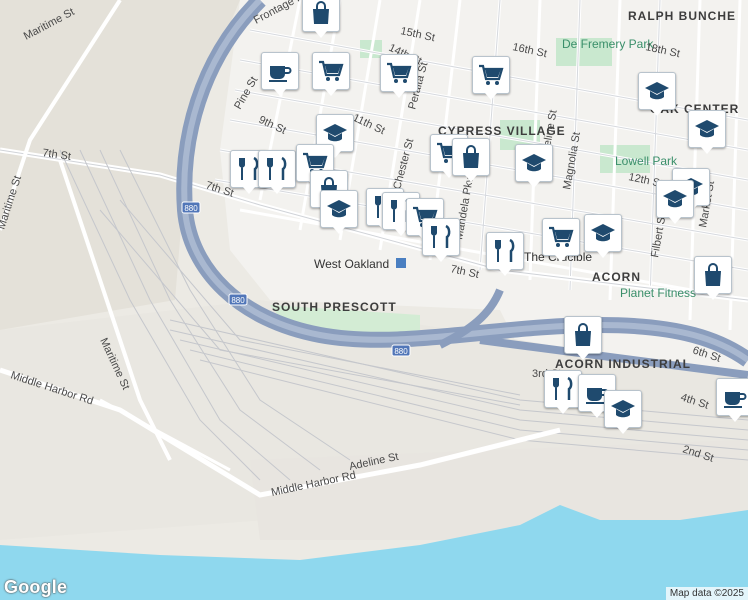 Image resolution: width=748 pixels, height=600 pixels. Describe the element at coordinates (682, 16) in the screenshot. I see `neighborhood-ralph-bunche: RALPH BUNCHE` at that location.